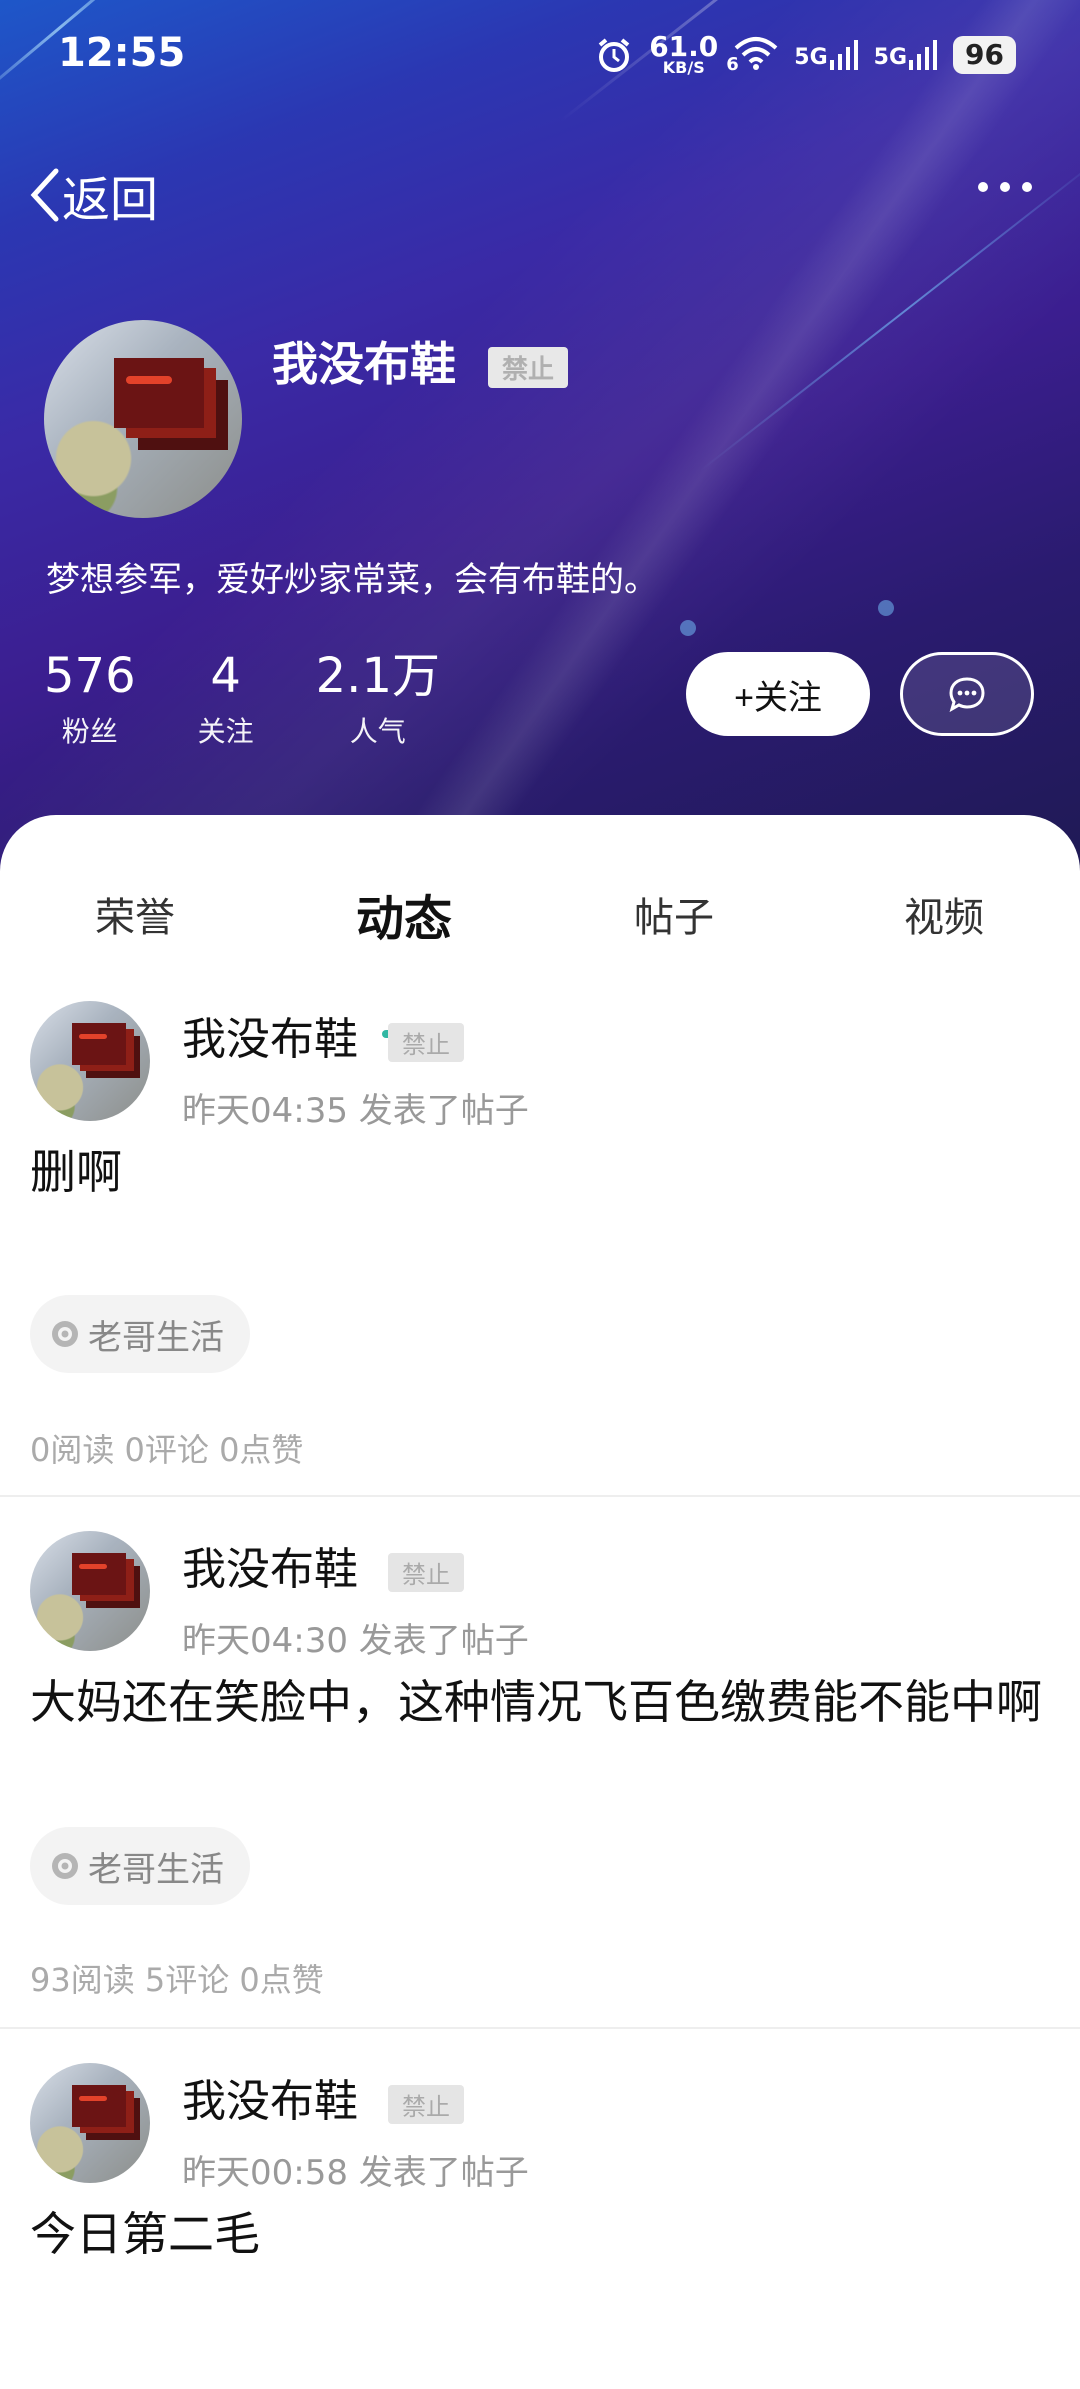 This screenshot has width=1080, height=2389. I want to click on alarm-icon, so click(614, 55).